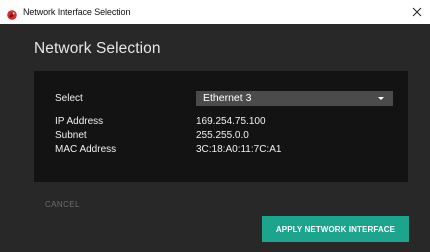 Image resolution: width=430 pixels, height=252 pixels. I want to click on subnet-value: 255.255.0.0, so click(222, 135).